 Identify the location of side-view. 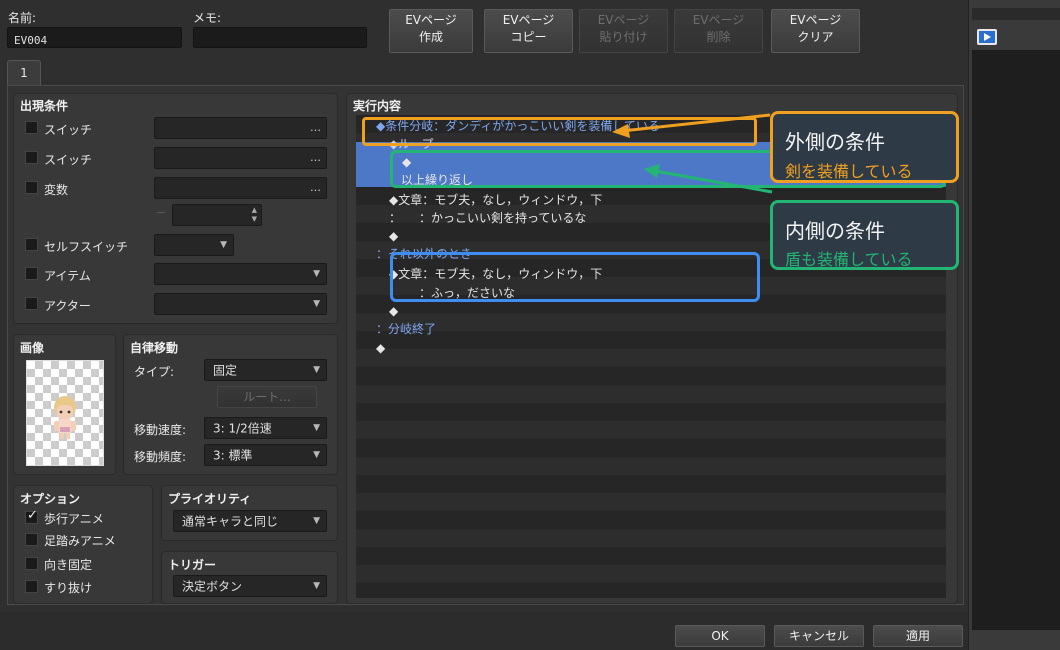
(1016, 340).